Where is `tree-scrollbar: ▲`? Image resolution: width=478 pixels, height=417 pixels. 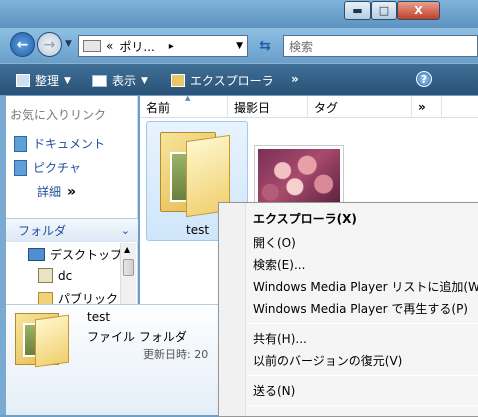
tree-scrollbar: ▲ is located at coordinates (128, 273).